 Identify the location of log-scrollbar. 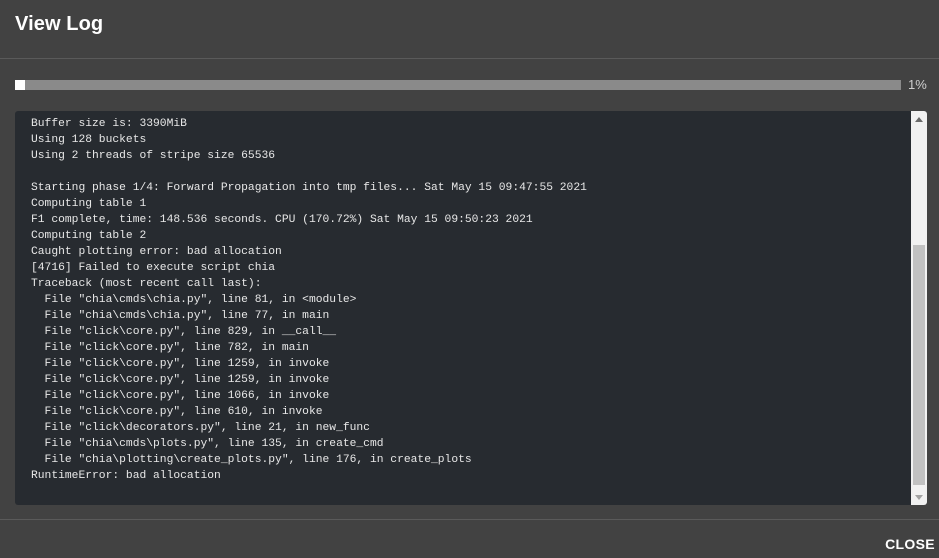
(919, 308).